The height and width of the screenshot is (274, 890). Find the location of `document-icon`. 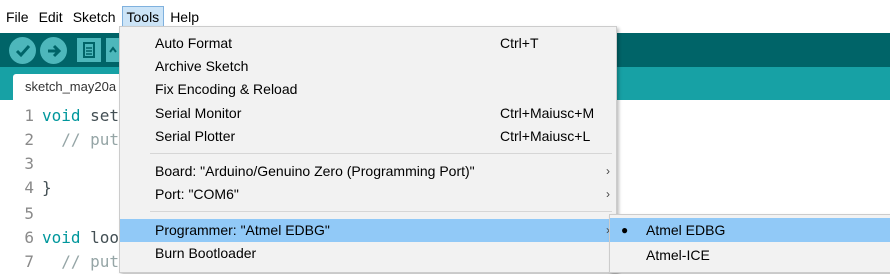

document-icon is located at coordinates (89, 50).